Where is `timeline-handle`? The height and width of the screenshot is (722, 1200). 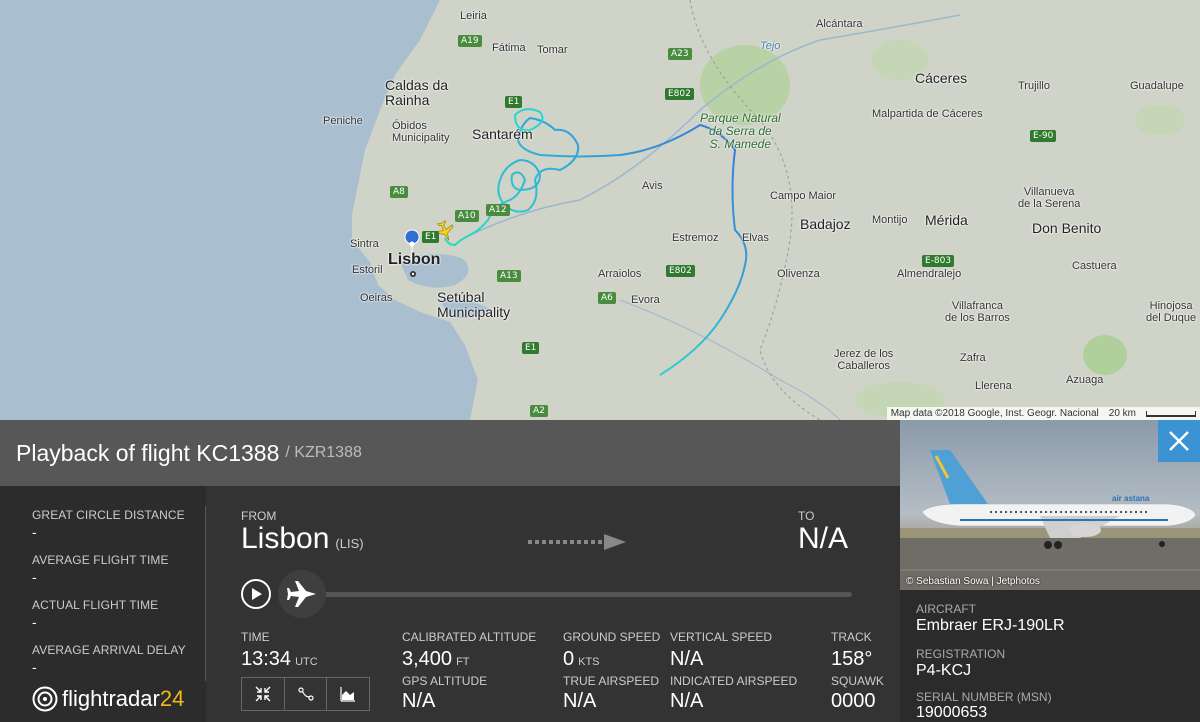
timeline-handle is located at coordinates (302, 594).